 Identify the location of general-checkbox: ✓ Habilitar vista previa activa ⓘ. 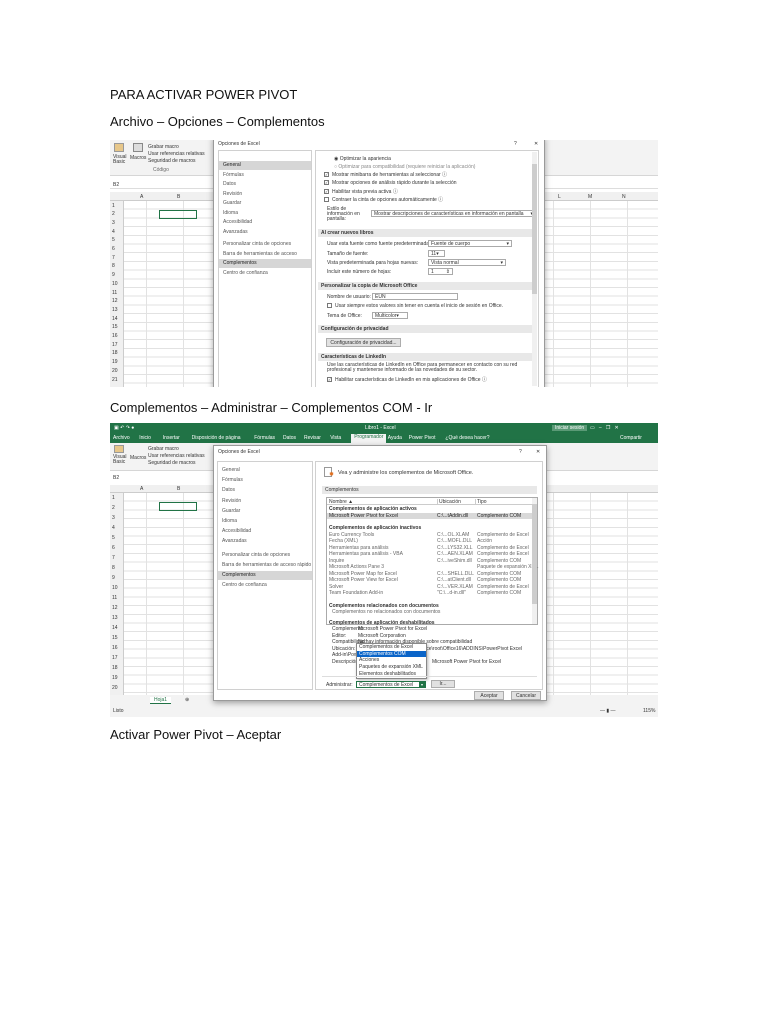
(390, 192).